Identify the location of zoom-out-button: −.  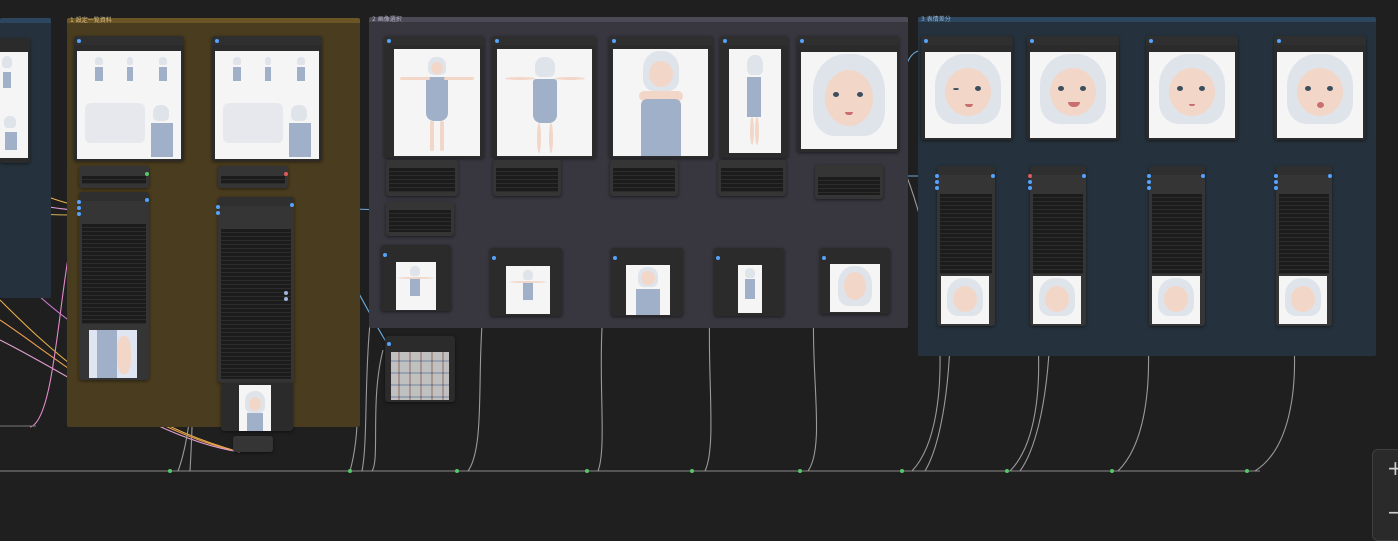
(1392, 512).